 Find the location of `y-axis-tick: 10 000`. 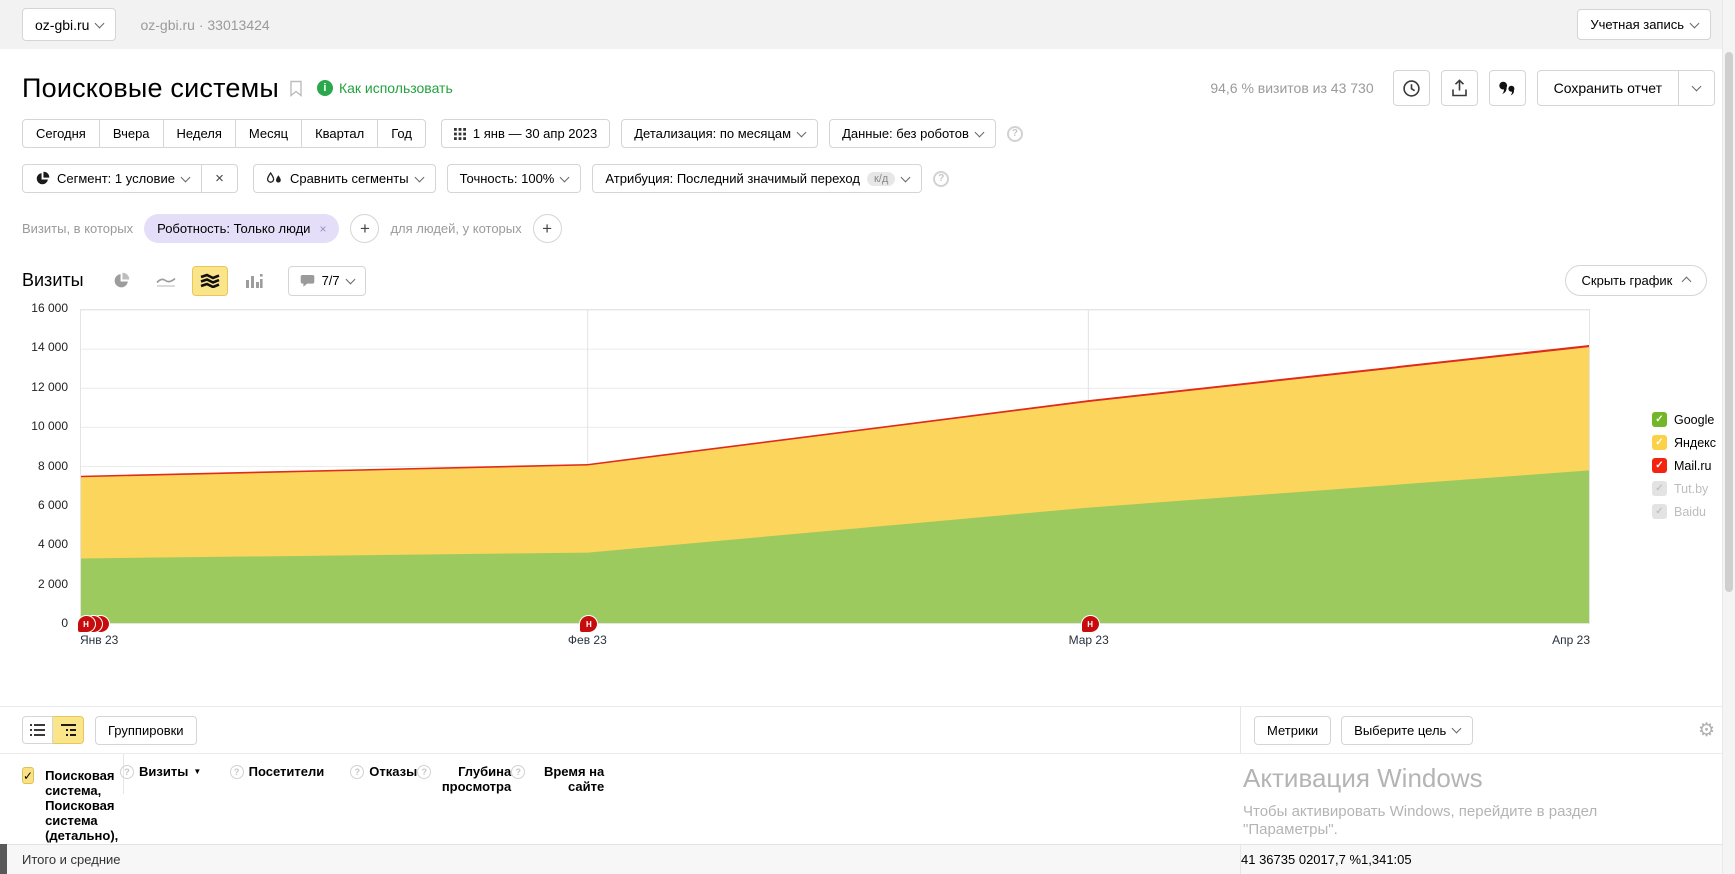

y-axis-tick: 10 000 is located at coordinates (49, 426).